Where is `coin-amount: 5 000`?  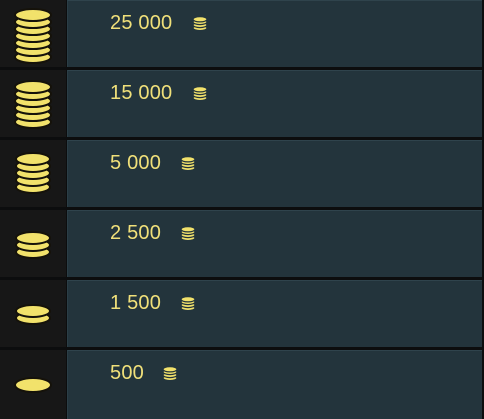 coin-amount: 5 000 is located at coordinates (136, 163).